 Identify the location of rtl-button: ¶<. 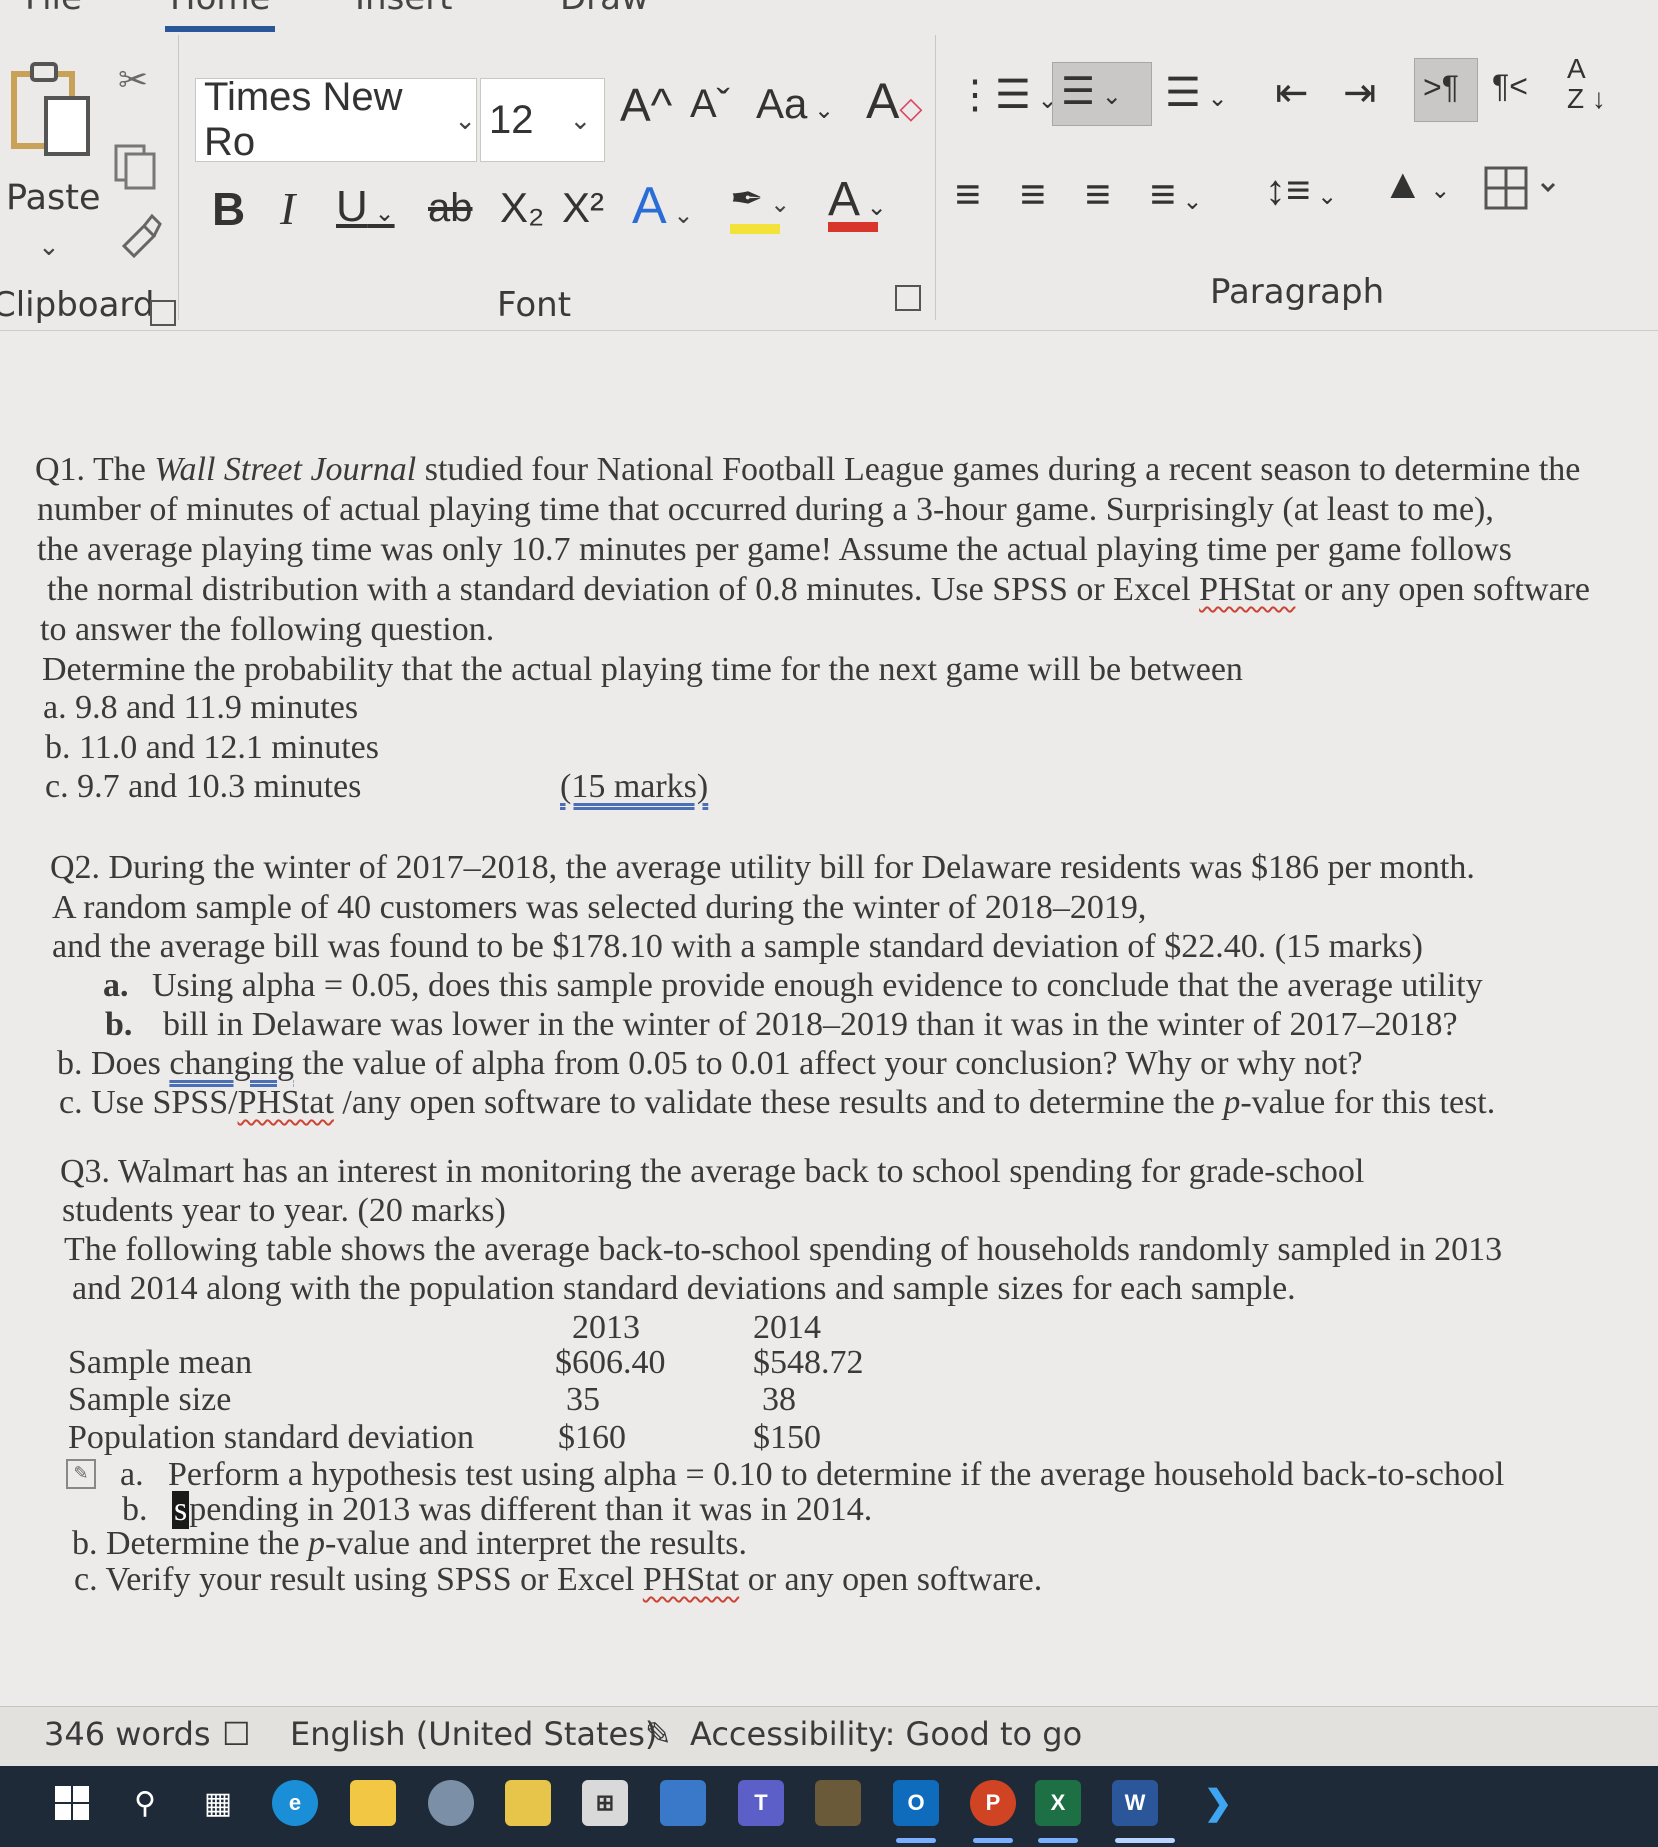
(1510, 86).